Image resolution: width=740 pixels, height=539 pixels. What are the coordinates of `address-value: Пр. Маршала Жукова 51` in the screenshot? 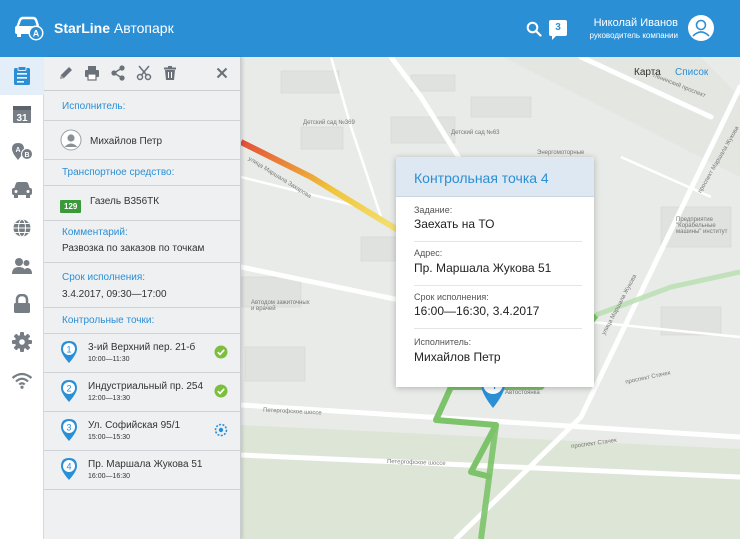 It's located at (483, 268).